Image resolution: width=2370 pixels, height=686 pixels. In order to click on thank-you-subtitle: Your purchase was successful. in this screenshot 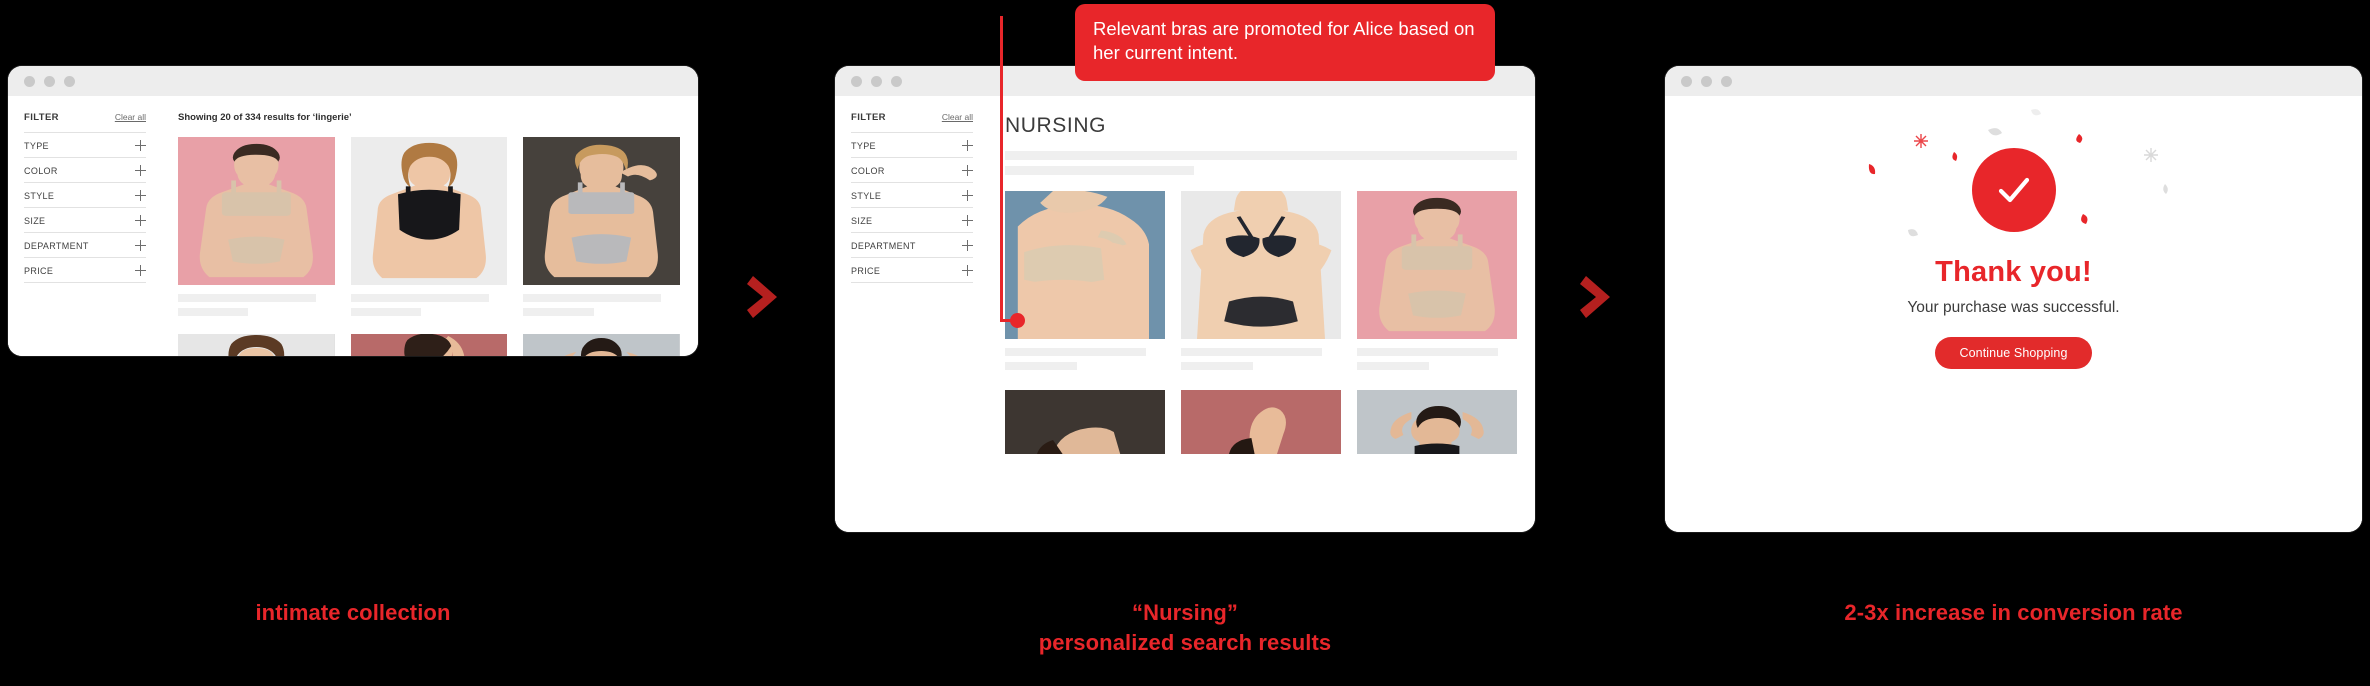, I will do `click(2013, 307)`.